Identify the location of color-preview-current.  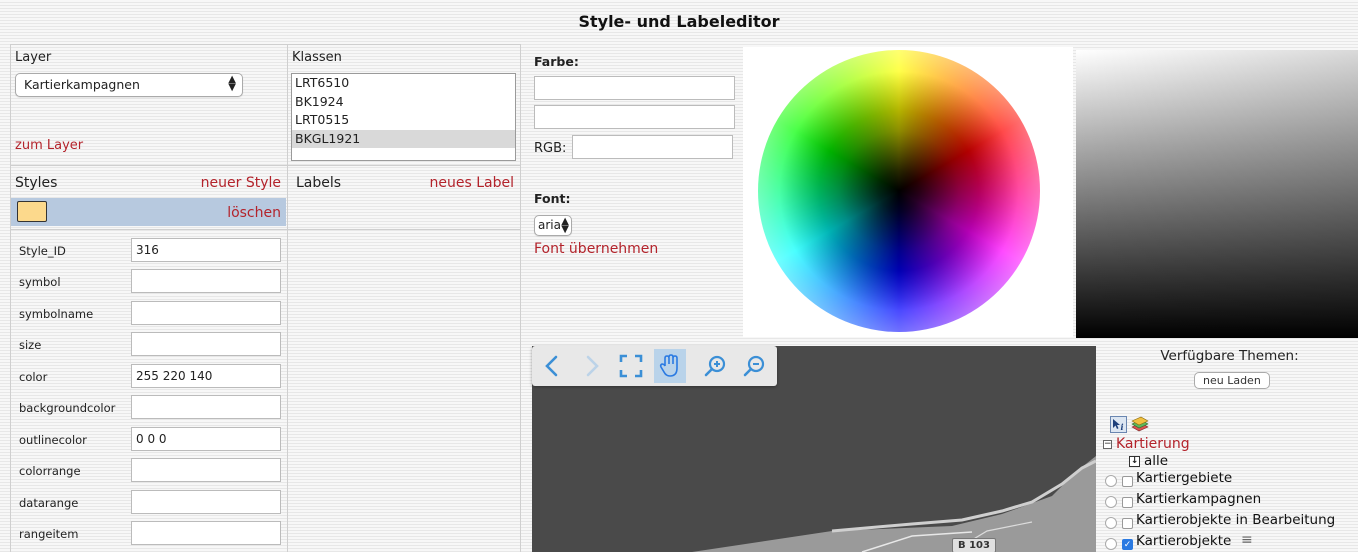
(634, 117).